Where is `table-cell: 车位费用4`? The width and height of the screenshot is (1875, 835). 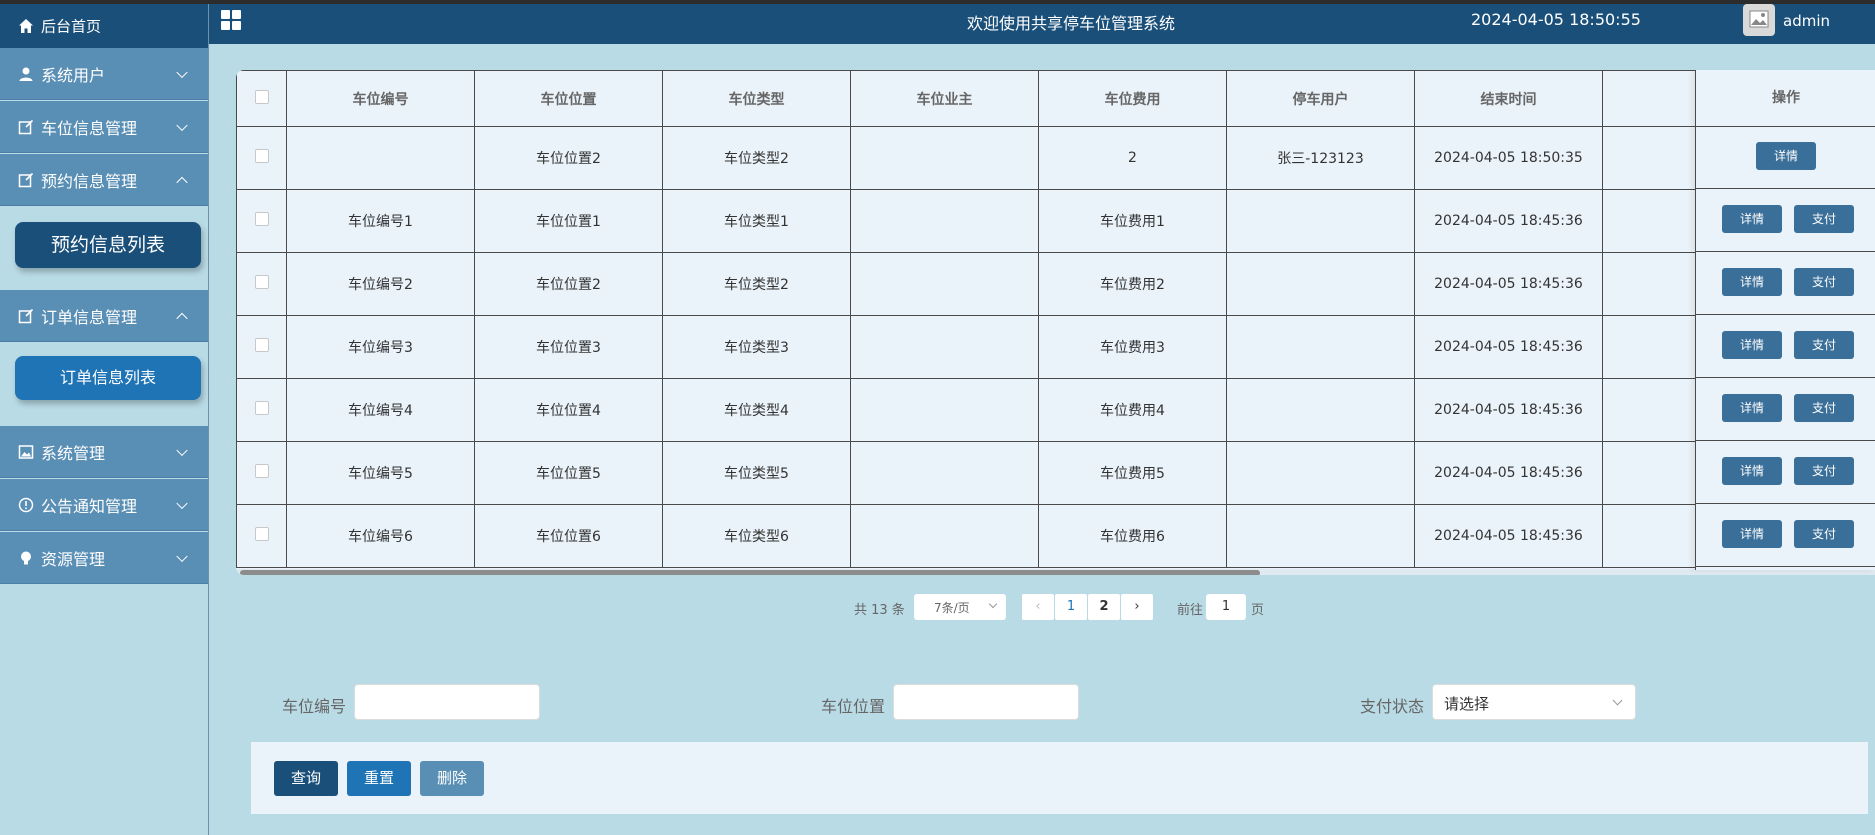 table-cell: 车位费用4 is located at coordinates (1132, 410).